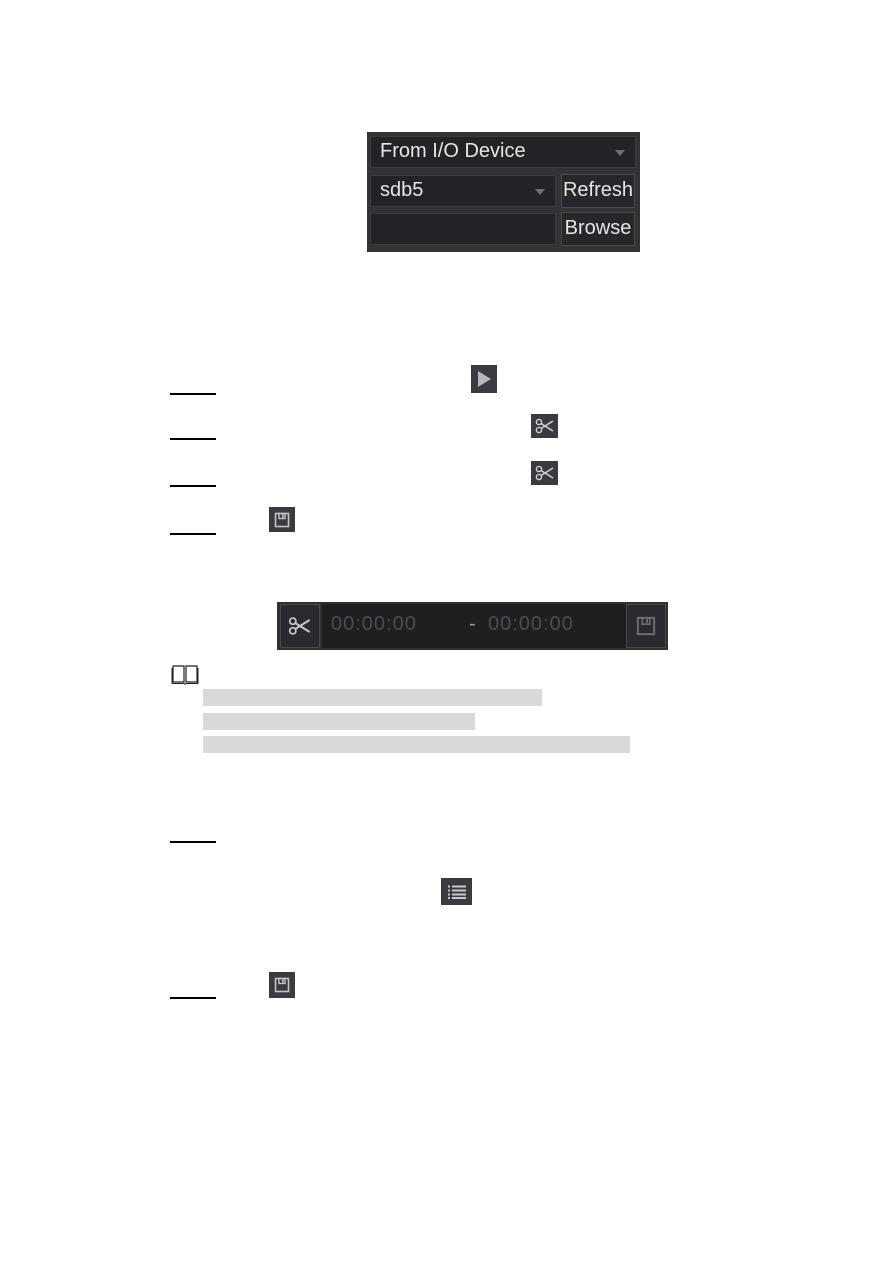 Image resolution: width=893 pixels, height=1263 pixels. Describe the element at coordinates (402, 190) in the screenshot. I see `device-select-value: sdb5` at that location.